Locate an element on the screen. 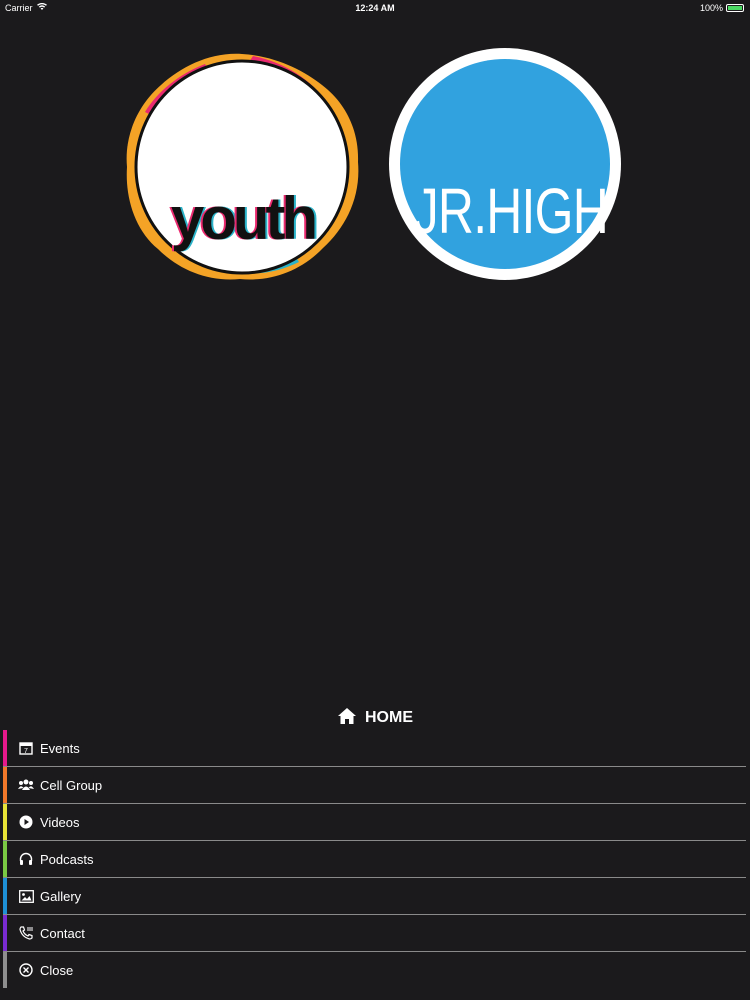 This screenshot has width=750, height=1000. menu-title: HOME is located at coordinates (389, 717).